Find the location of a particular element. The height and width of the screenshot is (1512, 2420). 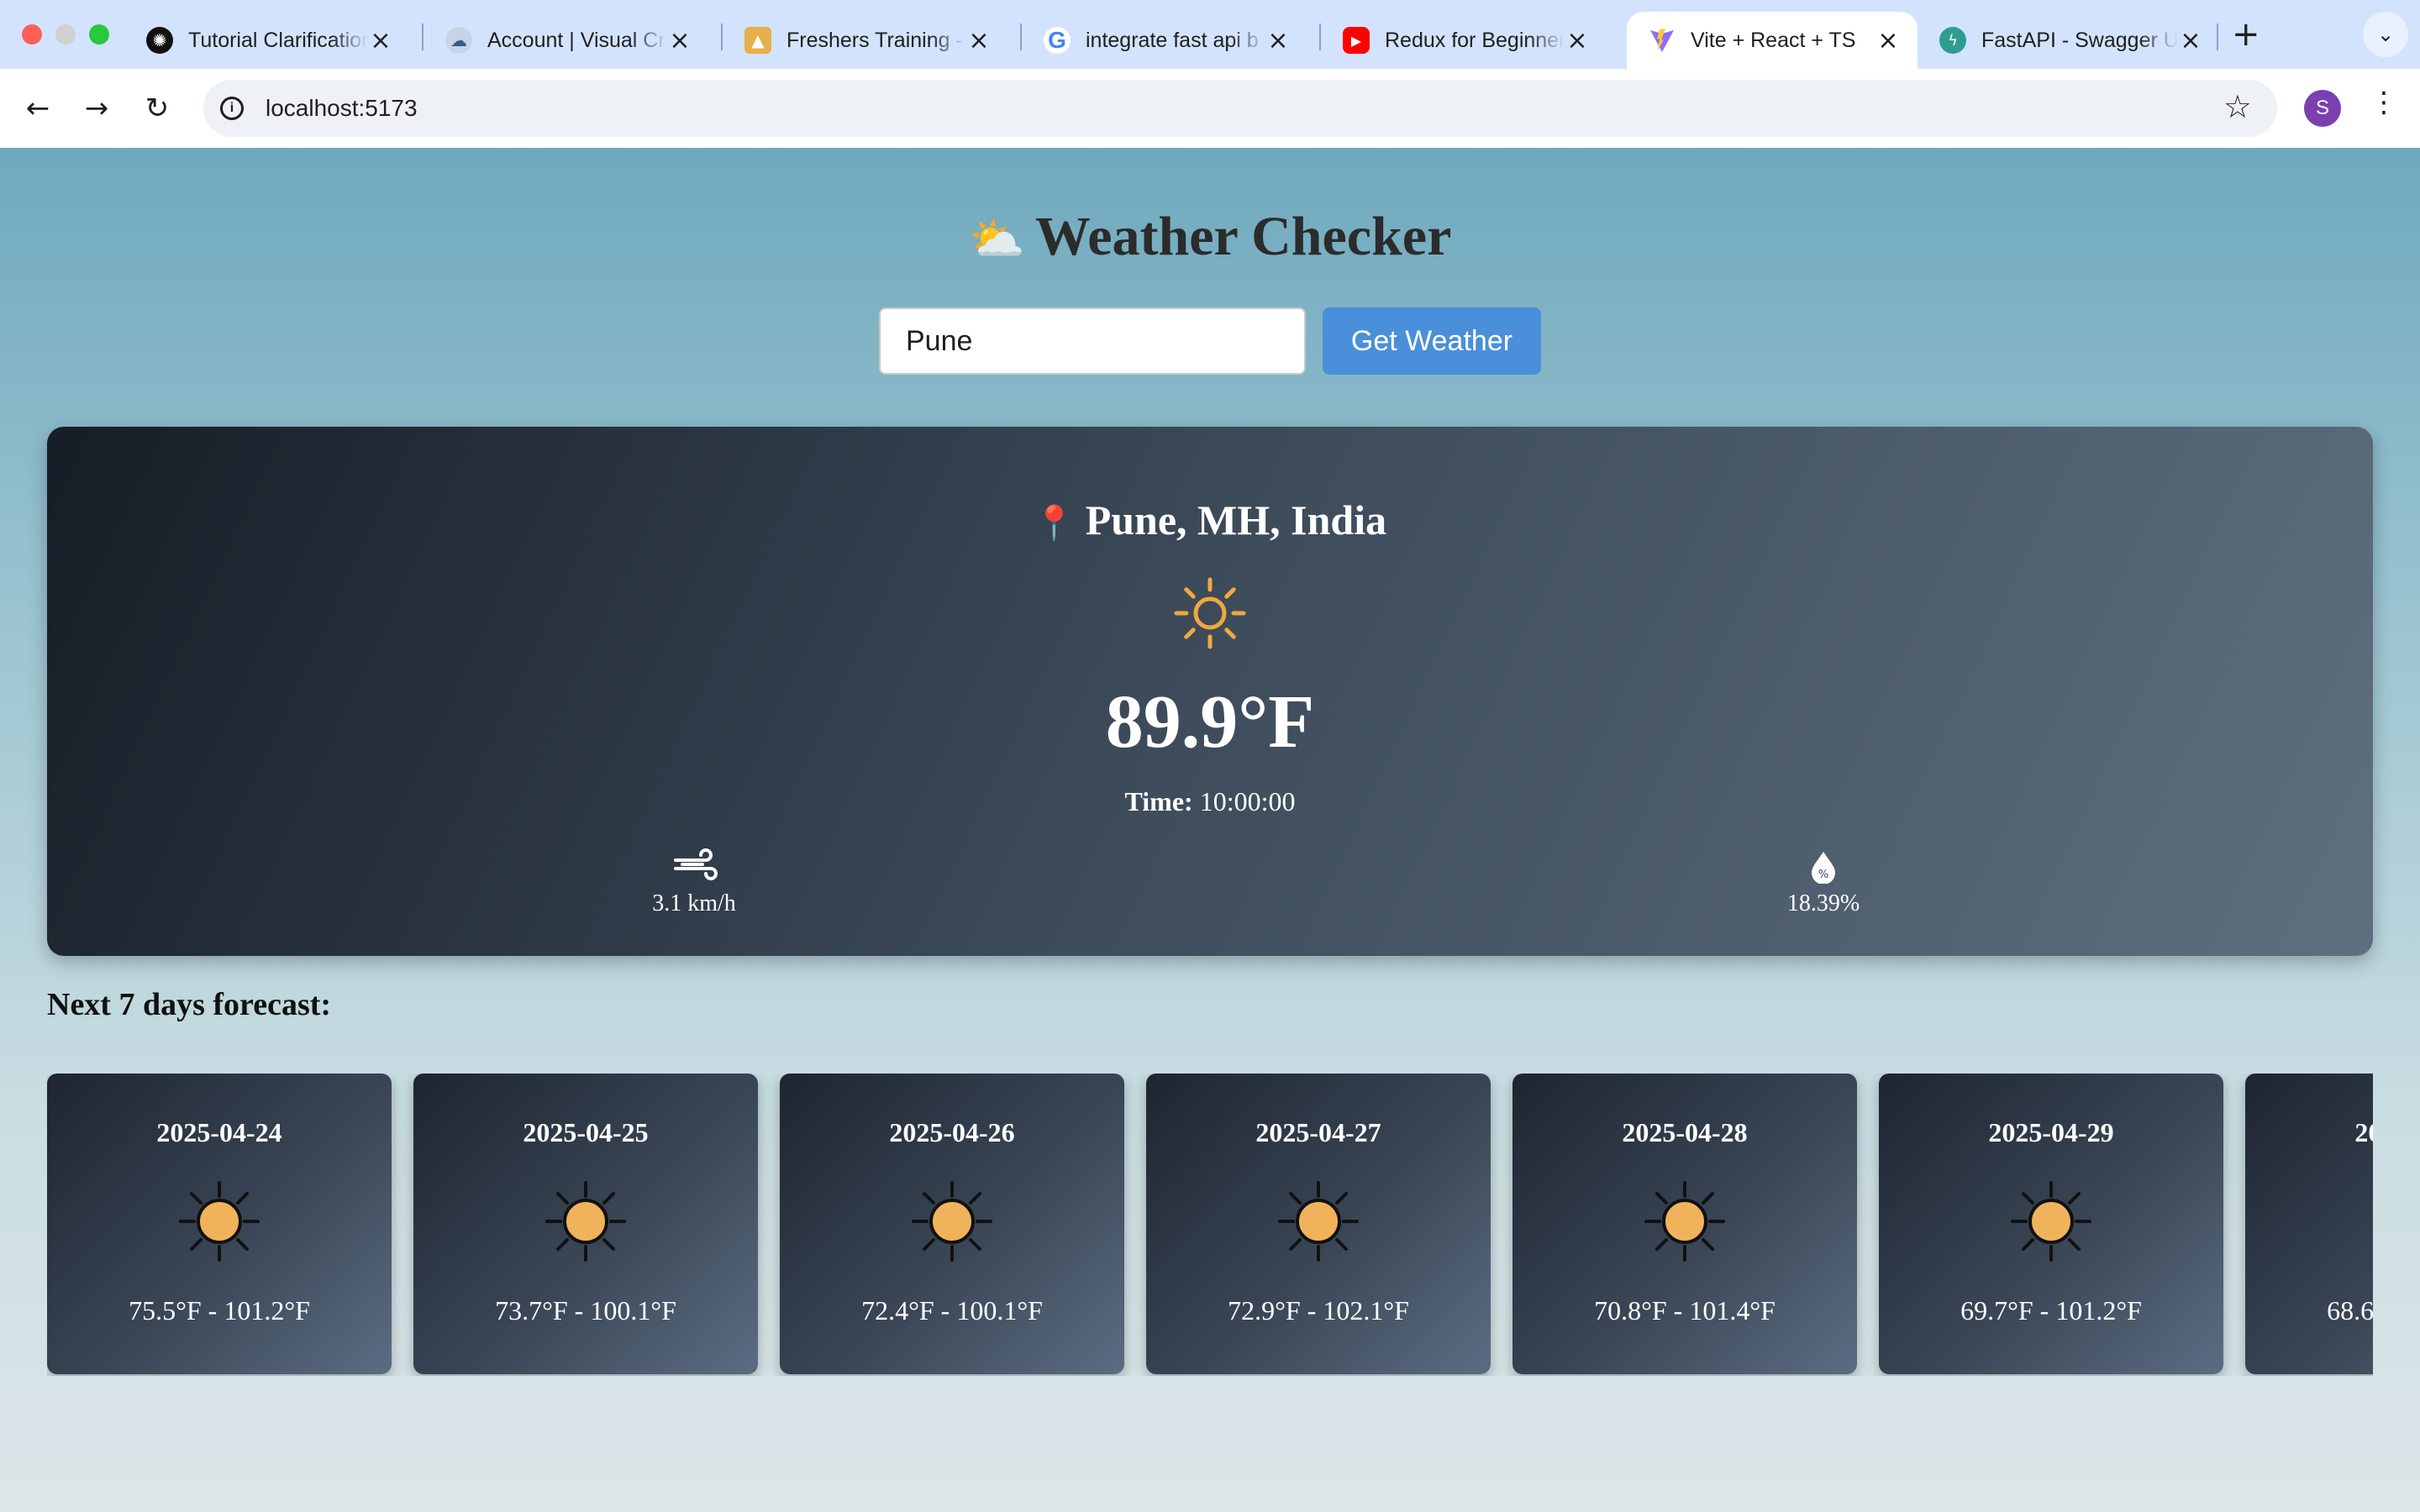

fastapi-icon: ϟ is located at coordinates (1952, 40).